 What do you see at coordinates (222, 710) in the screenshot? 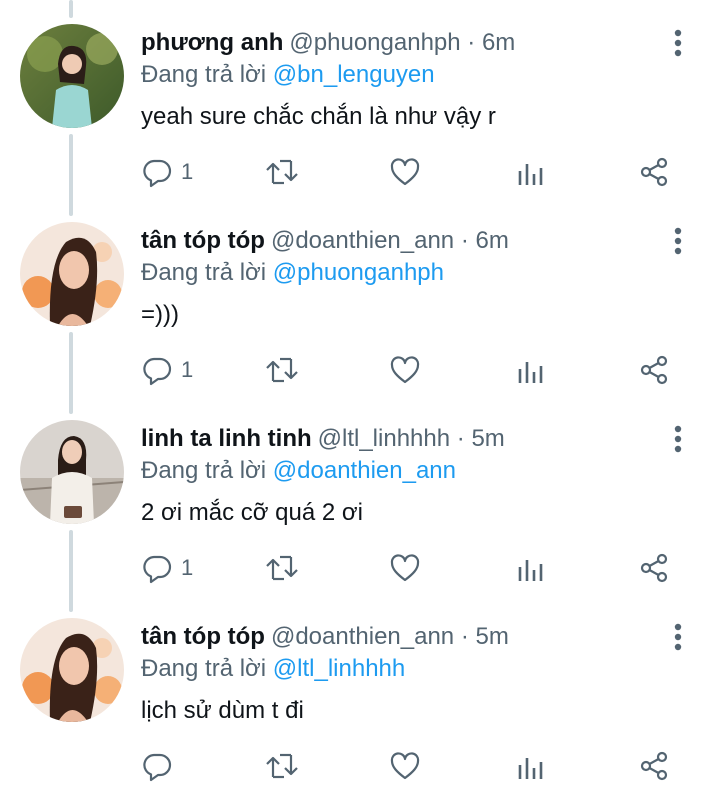
I see `tweet-text: lịch sử dùm t đi` at bounding box center [222, 710].